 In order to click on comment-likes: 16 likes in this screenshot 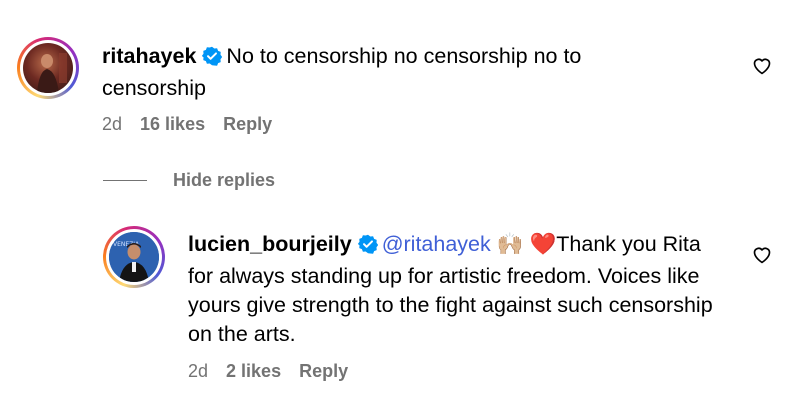, I will do `click(172, 124)`.